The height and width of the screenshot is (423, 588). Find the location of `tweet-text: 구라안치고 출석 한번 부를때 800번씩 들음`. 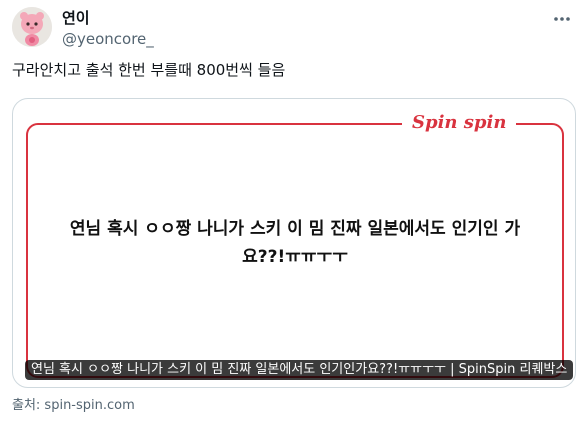

tweet-text: 구라안치고 출석 한번 부를때 800번씩 들음 is located at coordinates (149, 70).